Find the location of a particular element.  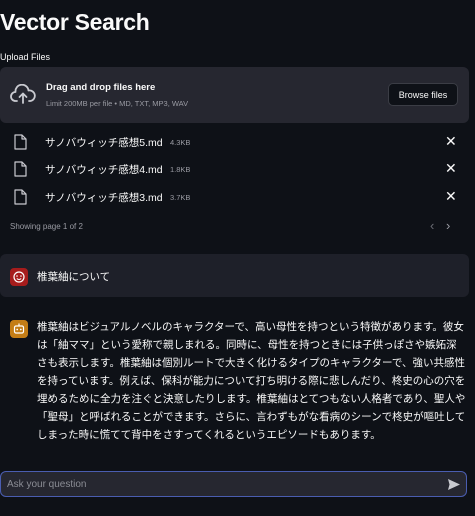

file-size: 3.7KB is located at coordinates (180, 197).